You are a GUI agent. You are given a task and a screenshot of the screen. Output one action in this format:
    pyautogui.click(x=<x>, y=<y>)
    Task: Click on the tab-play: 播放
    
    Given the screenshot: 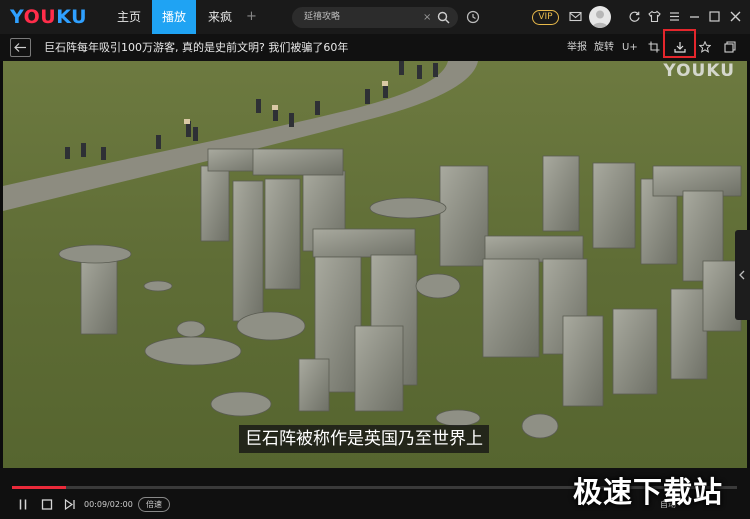 What is the action you would take?
    pyautogui.click(x=174, y=17)
    